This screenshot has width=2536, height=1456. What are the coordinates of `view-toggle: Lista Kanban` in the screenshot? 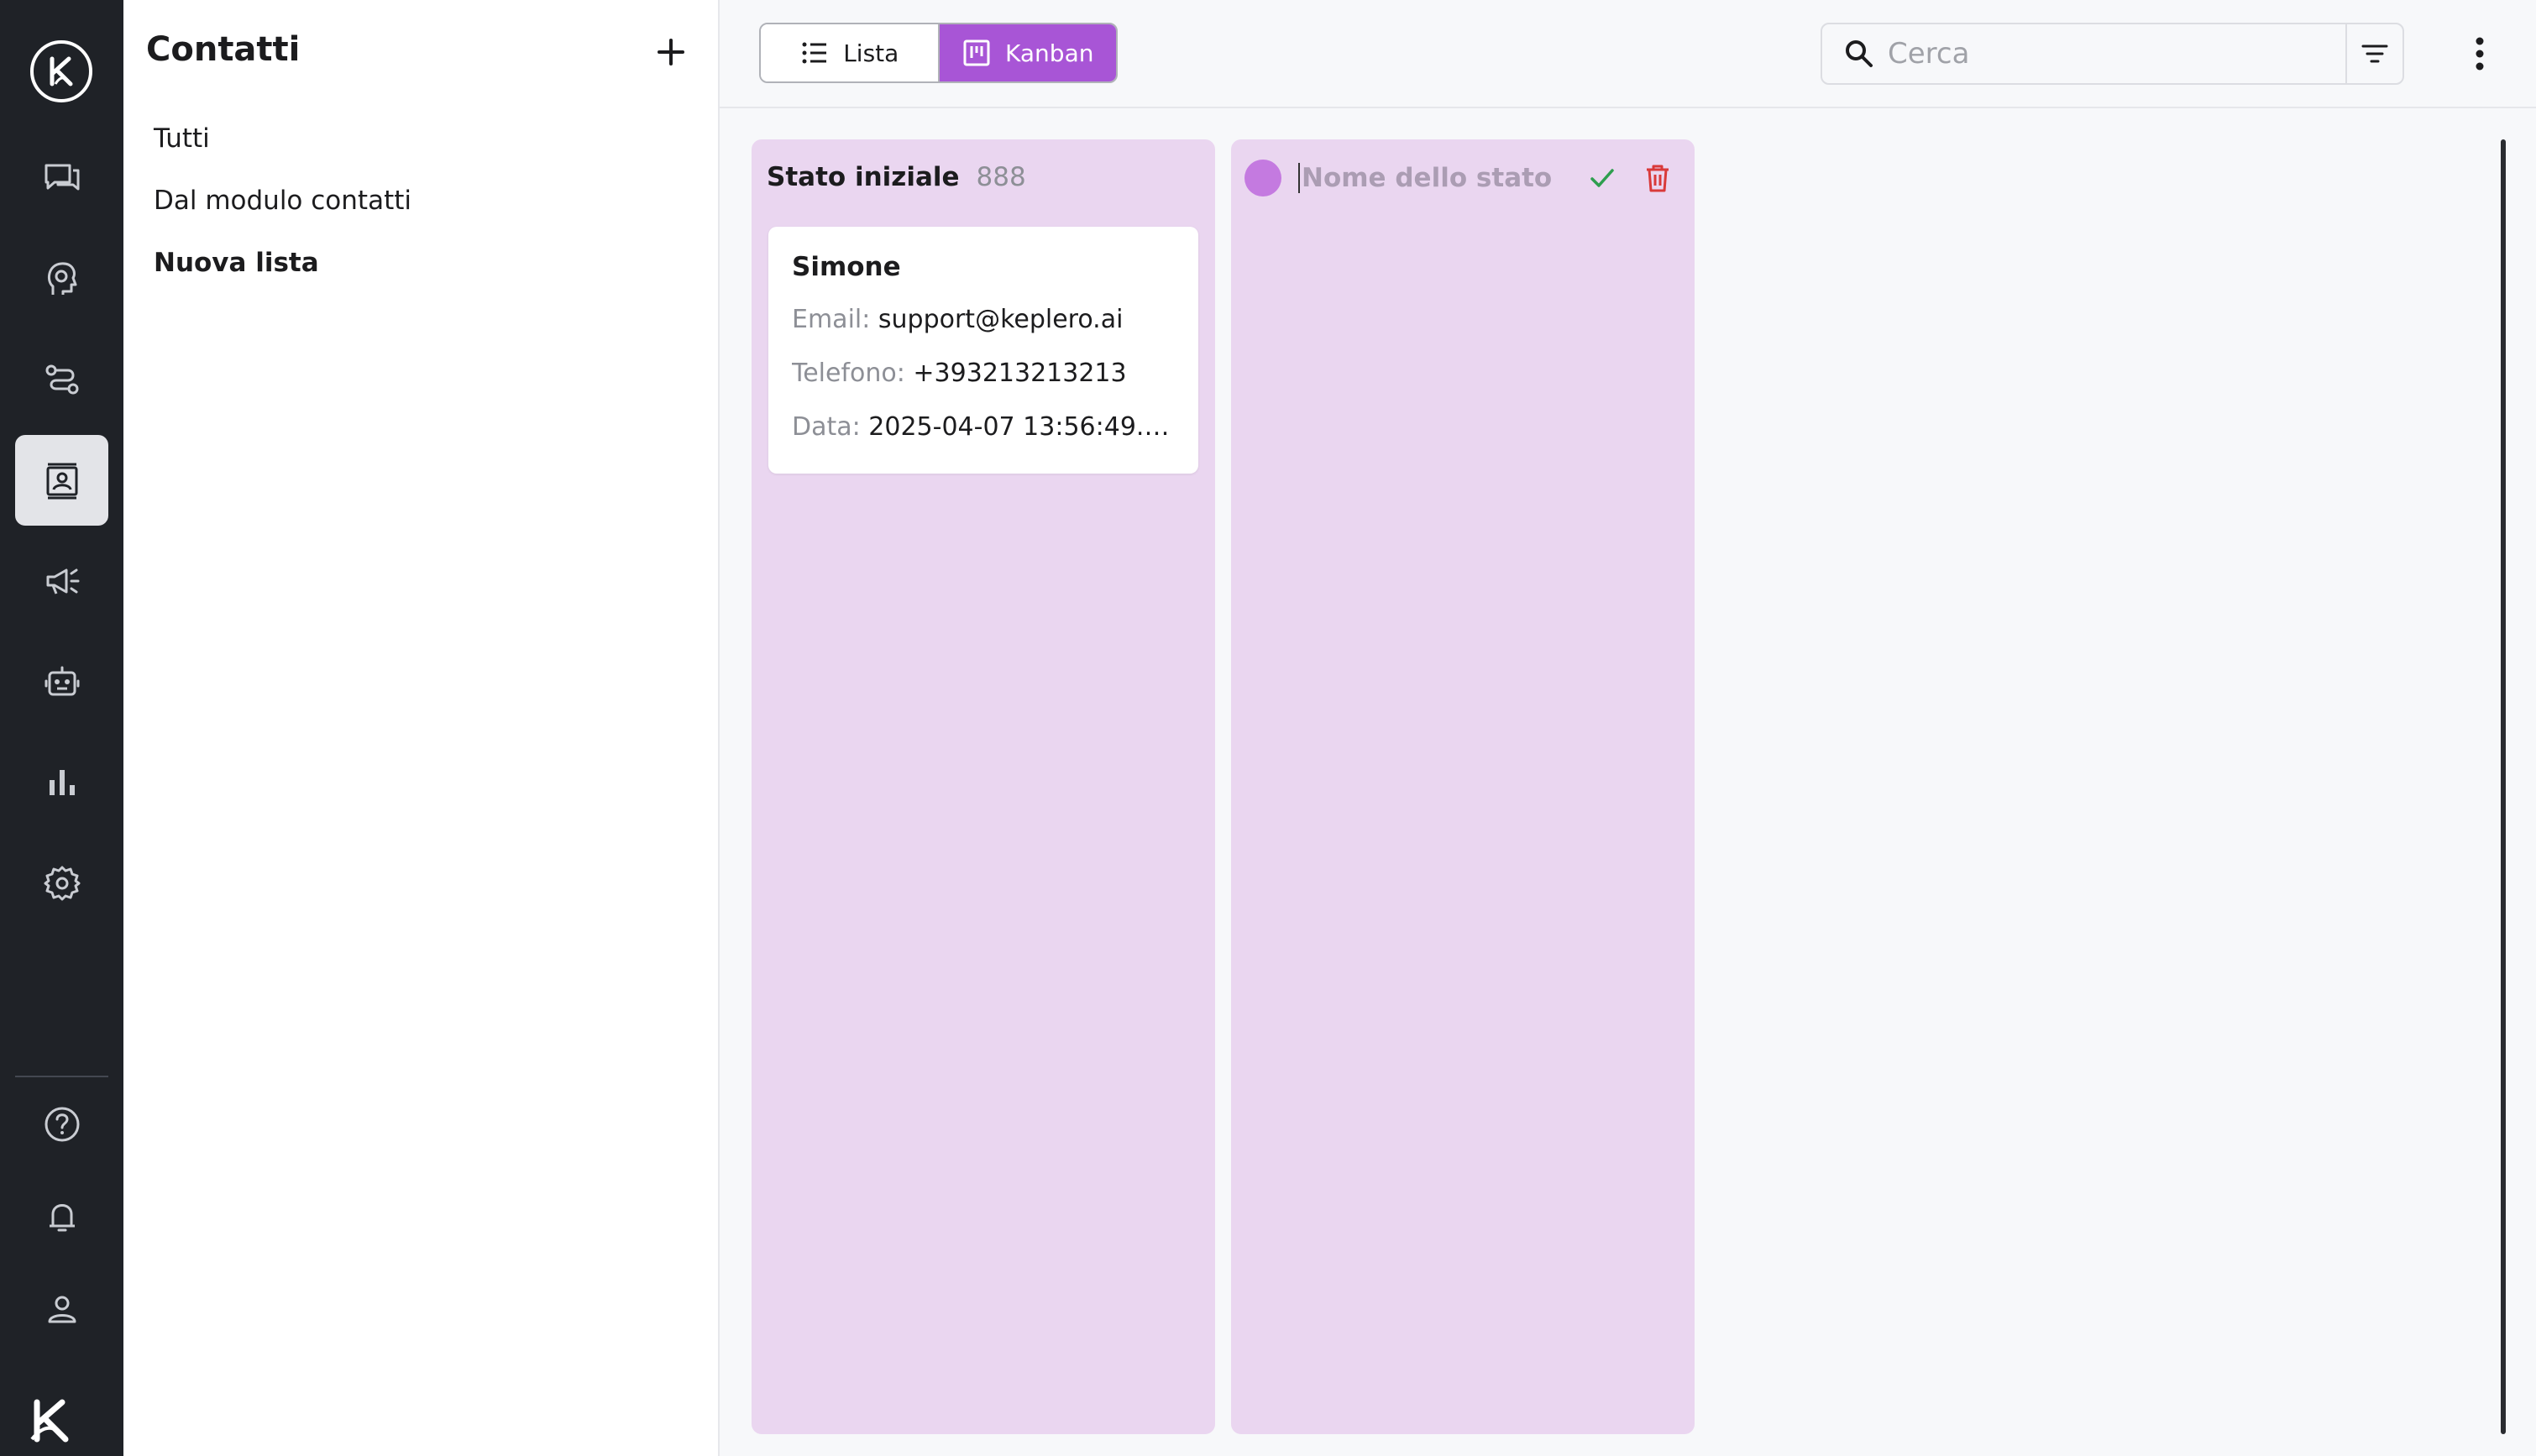 It's located at (938, 53).